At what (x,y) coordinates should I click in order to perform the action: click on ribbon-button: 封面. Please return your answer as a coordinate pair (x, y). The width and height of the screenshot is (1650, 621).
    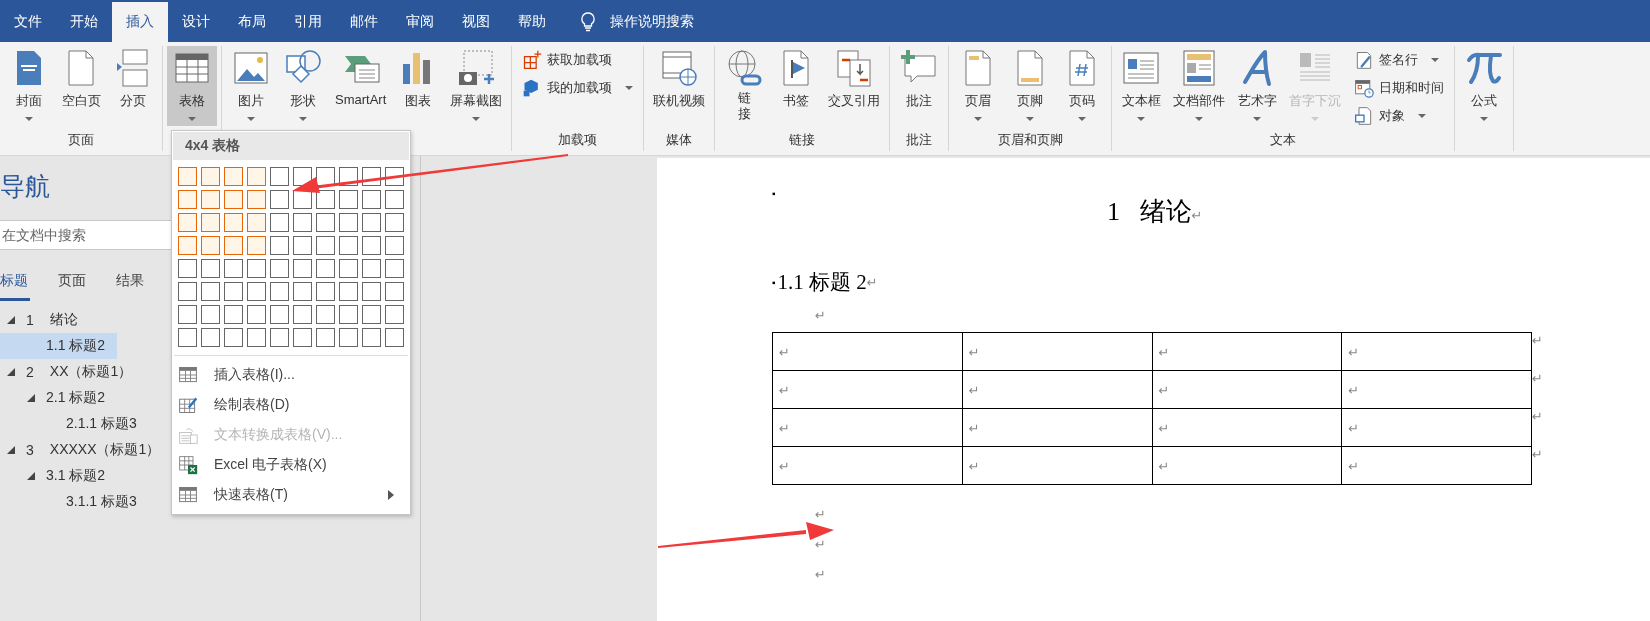
    Looking at the image, I should click on (29, 86).